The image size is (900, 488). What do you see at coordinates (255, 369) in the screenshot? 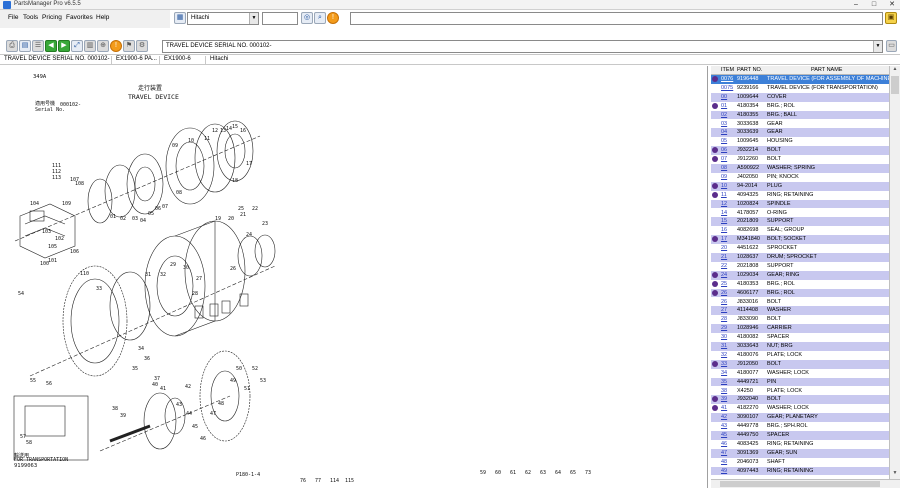
I see `callout-number: 52` at bounding box center [255, 369].